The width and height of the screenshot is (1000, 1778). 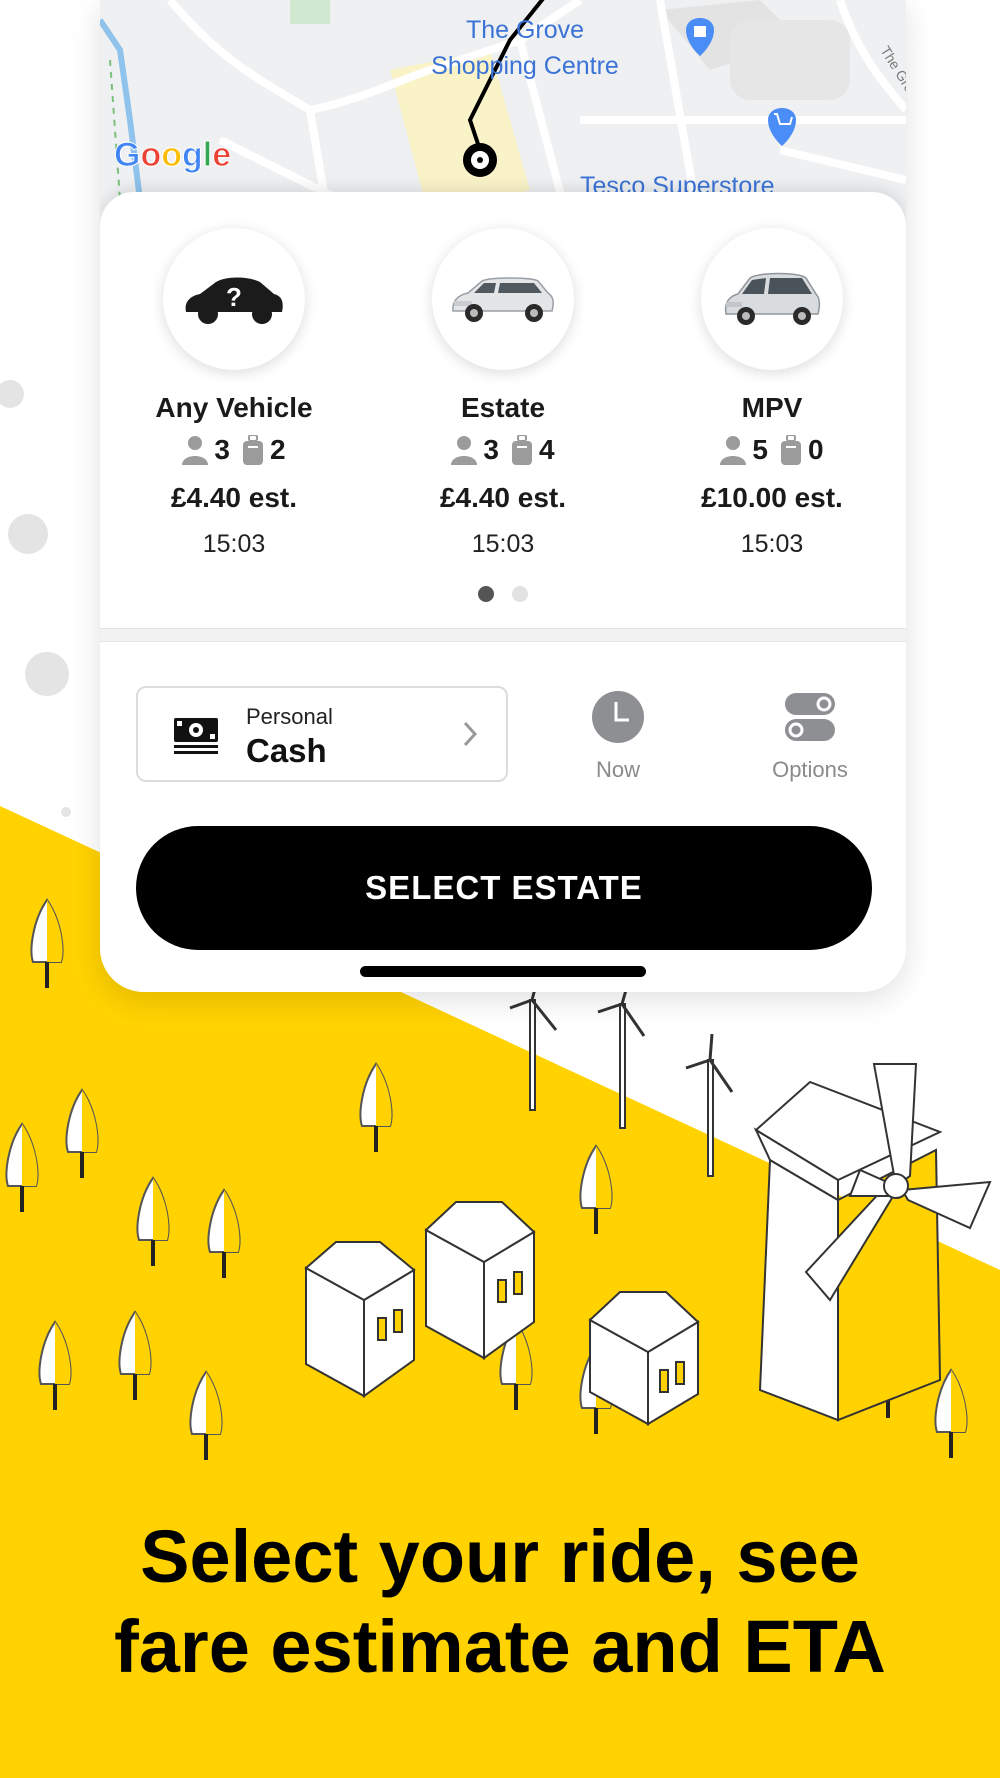 I want to click on google-logo-letter: l, so click(x=207, y=155).